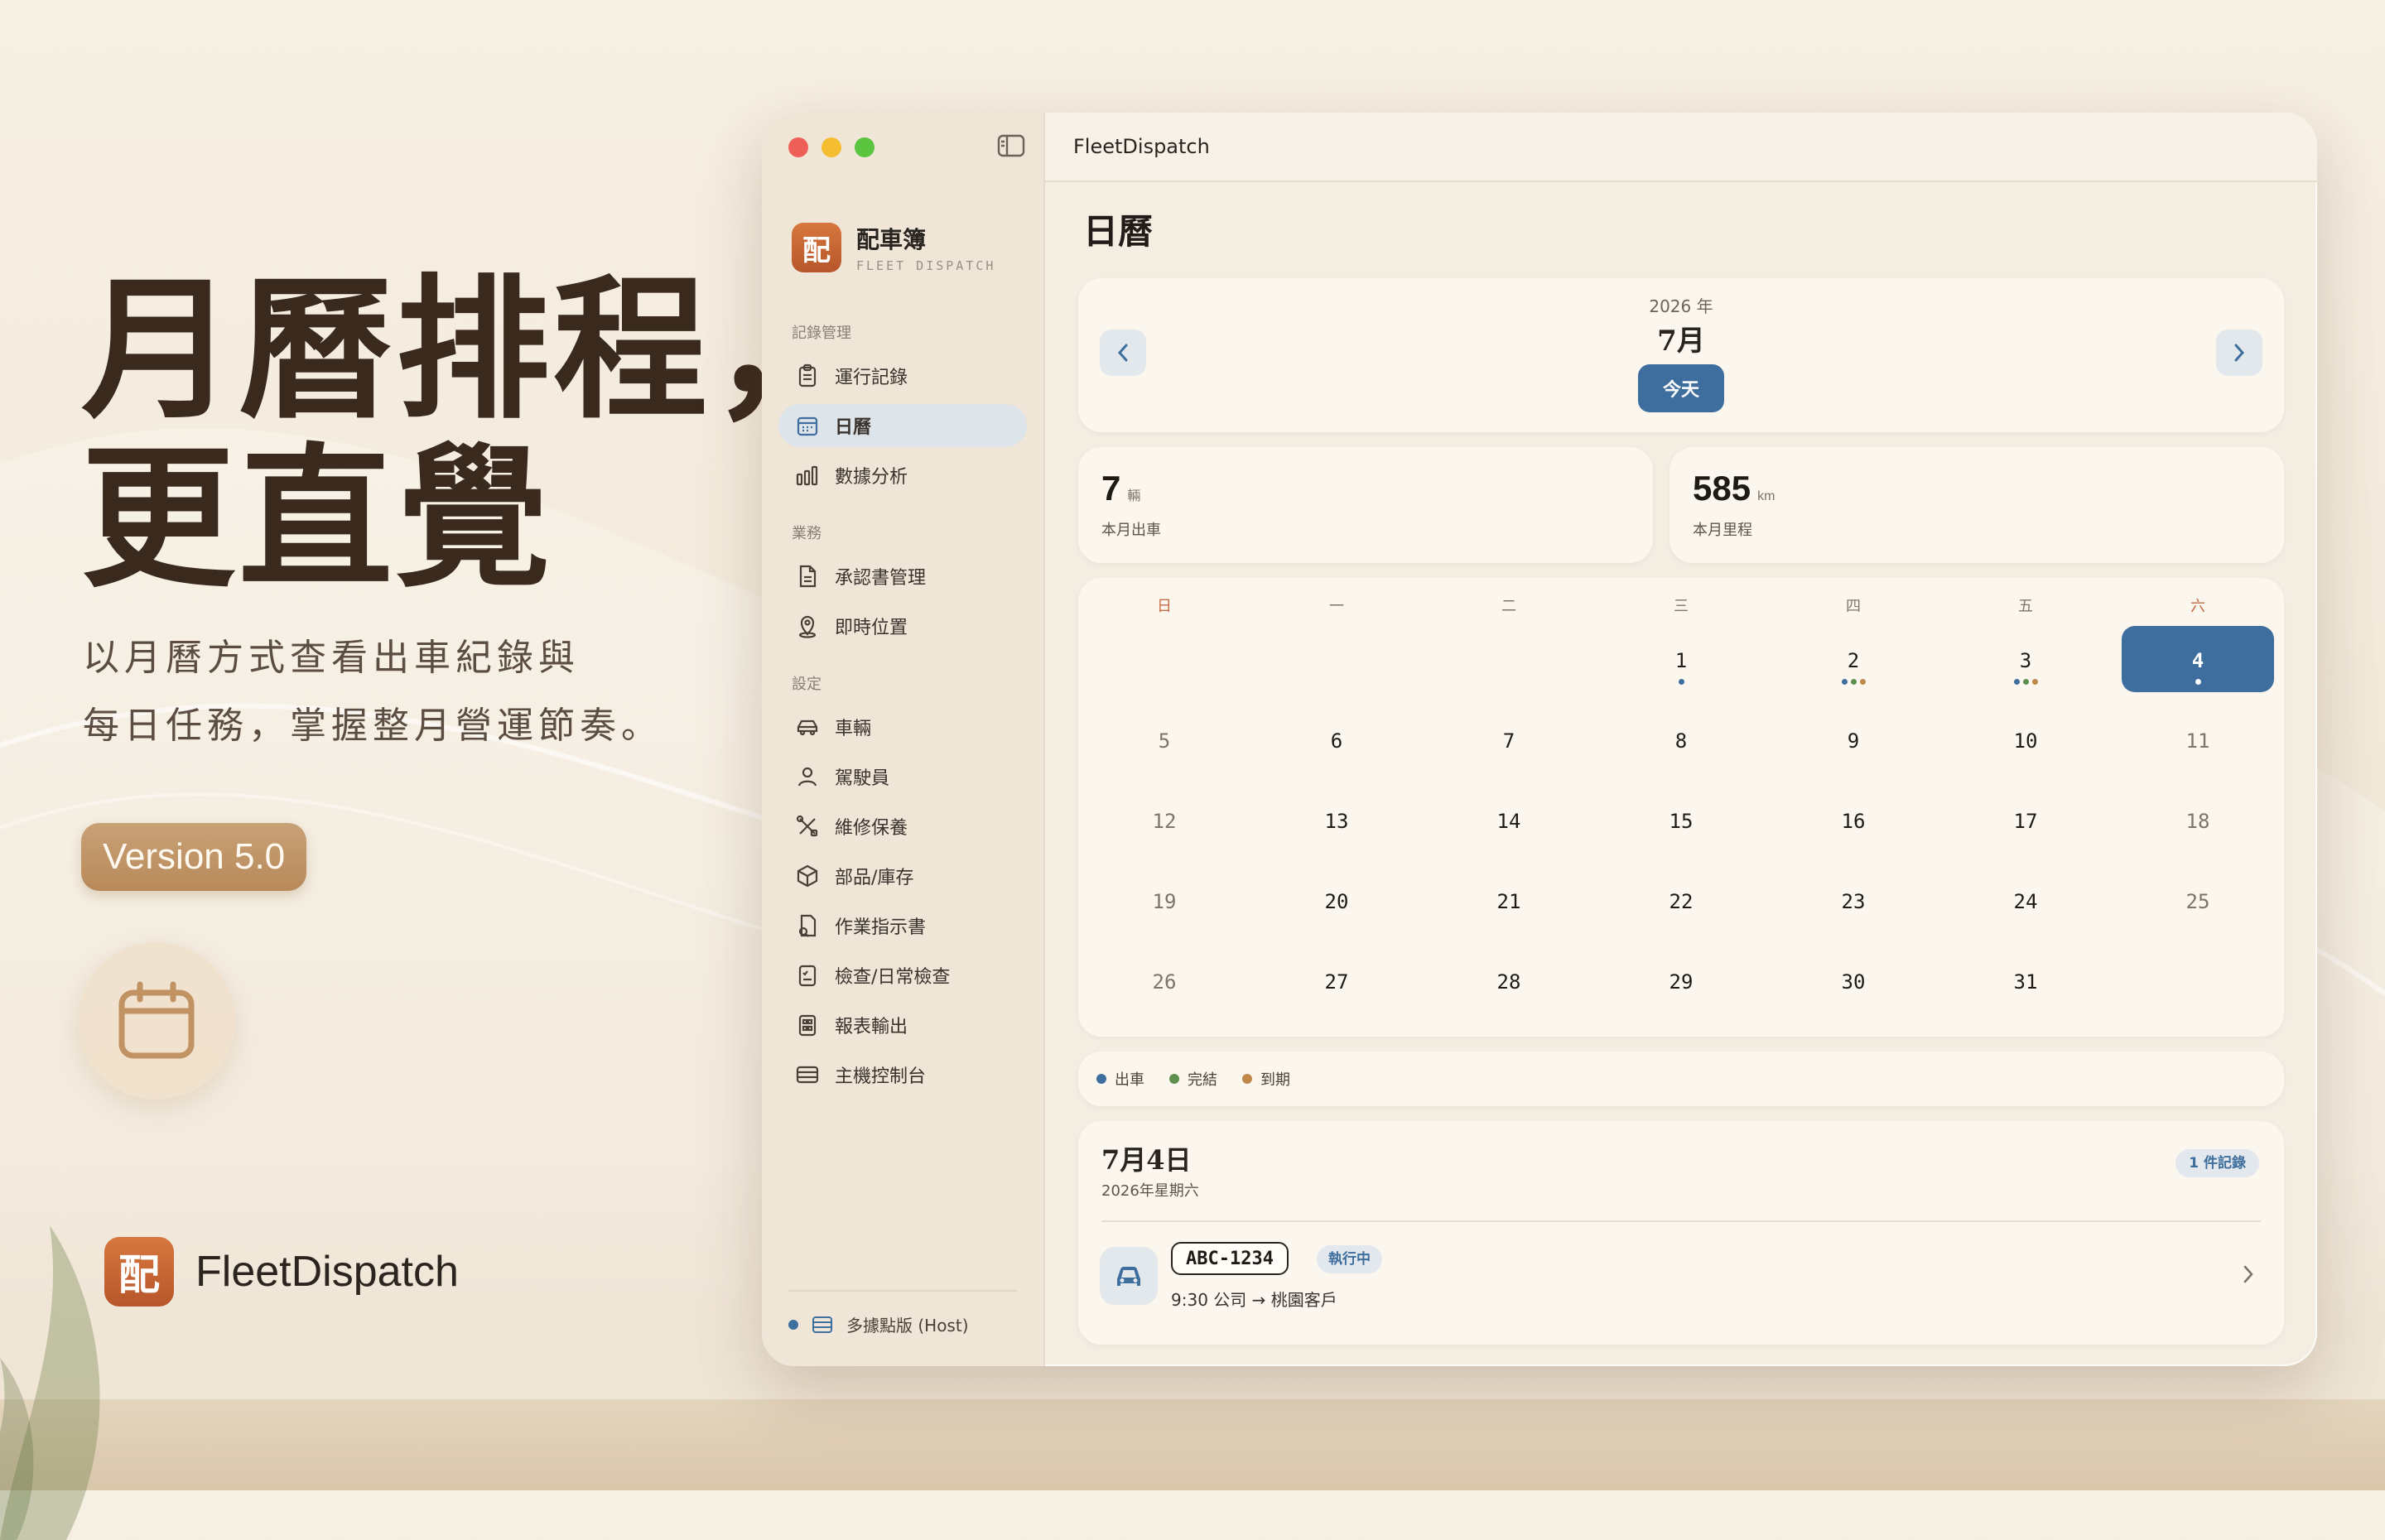 The height and width of the screenshot is (1540, 2385). I want to click on calendar-day-12: 12, so click(1164, 827).